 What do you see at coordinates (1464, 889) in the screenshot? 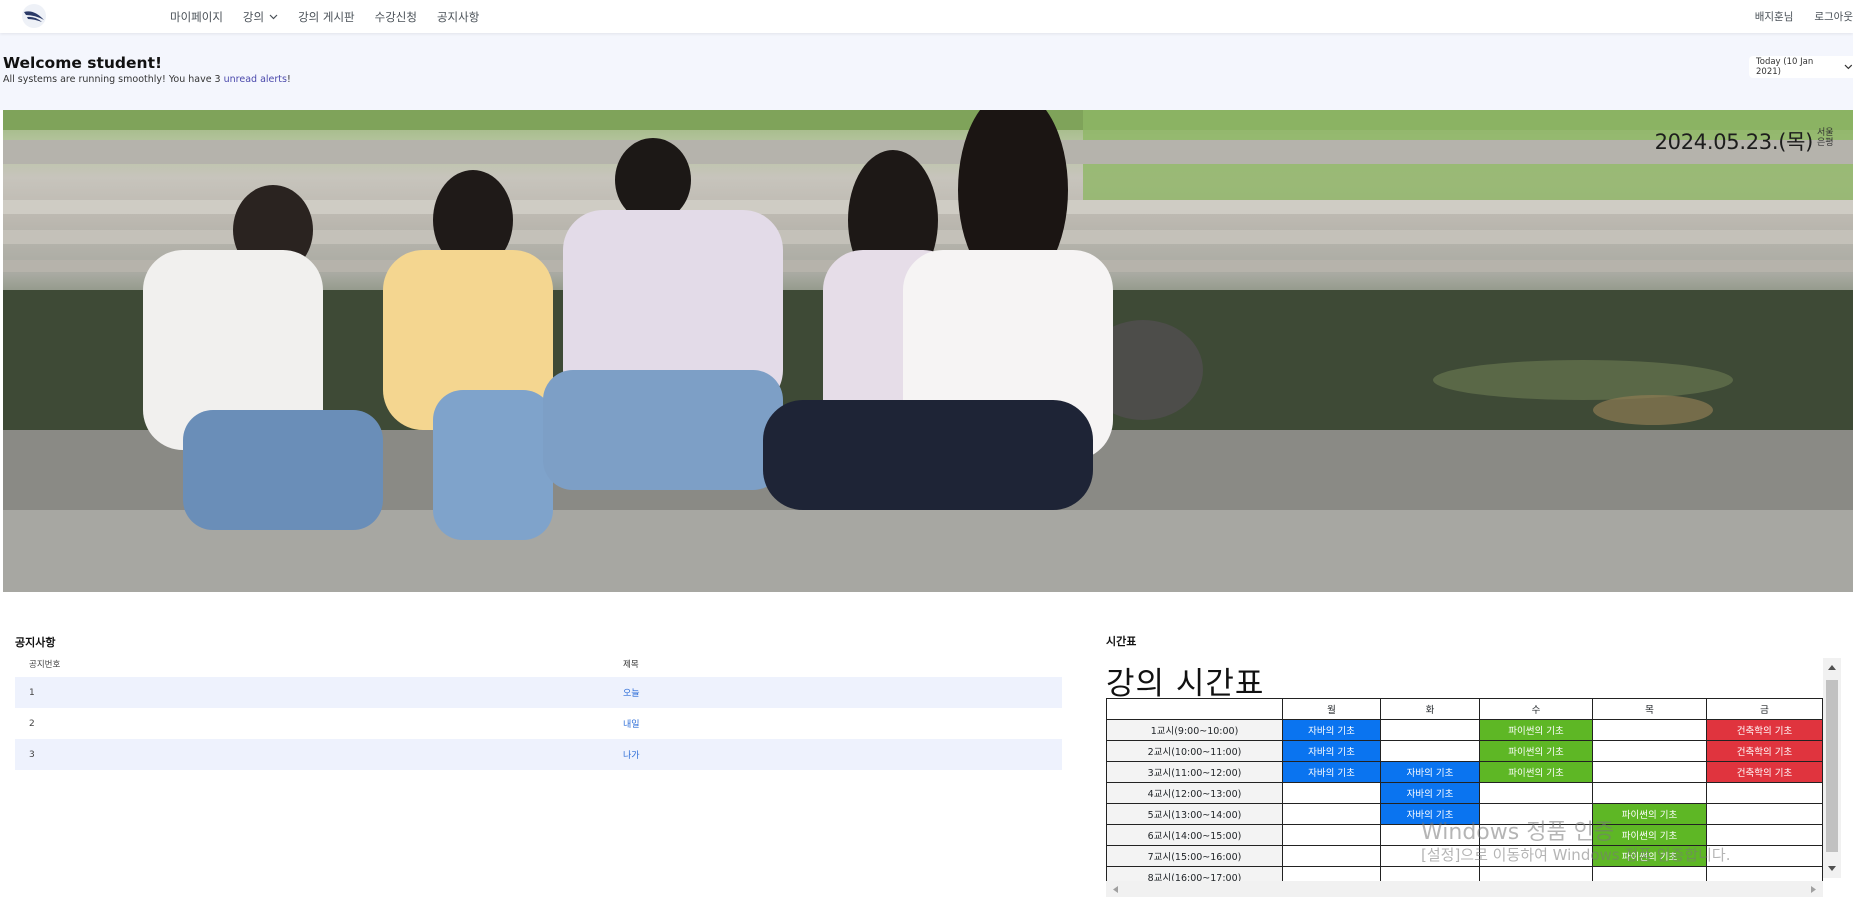
I see `timetable-horizontal-scrollbar` at bounding box center [1464, 889].